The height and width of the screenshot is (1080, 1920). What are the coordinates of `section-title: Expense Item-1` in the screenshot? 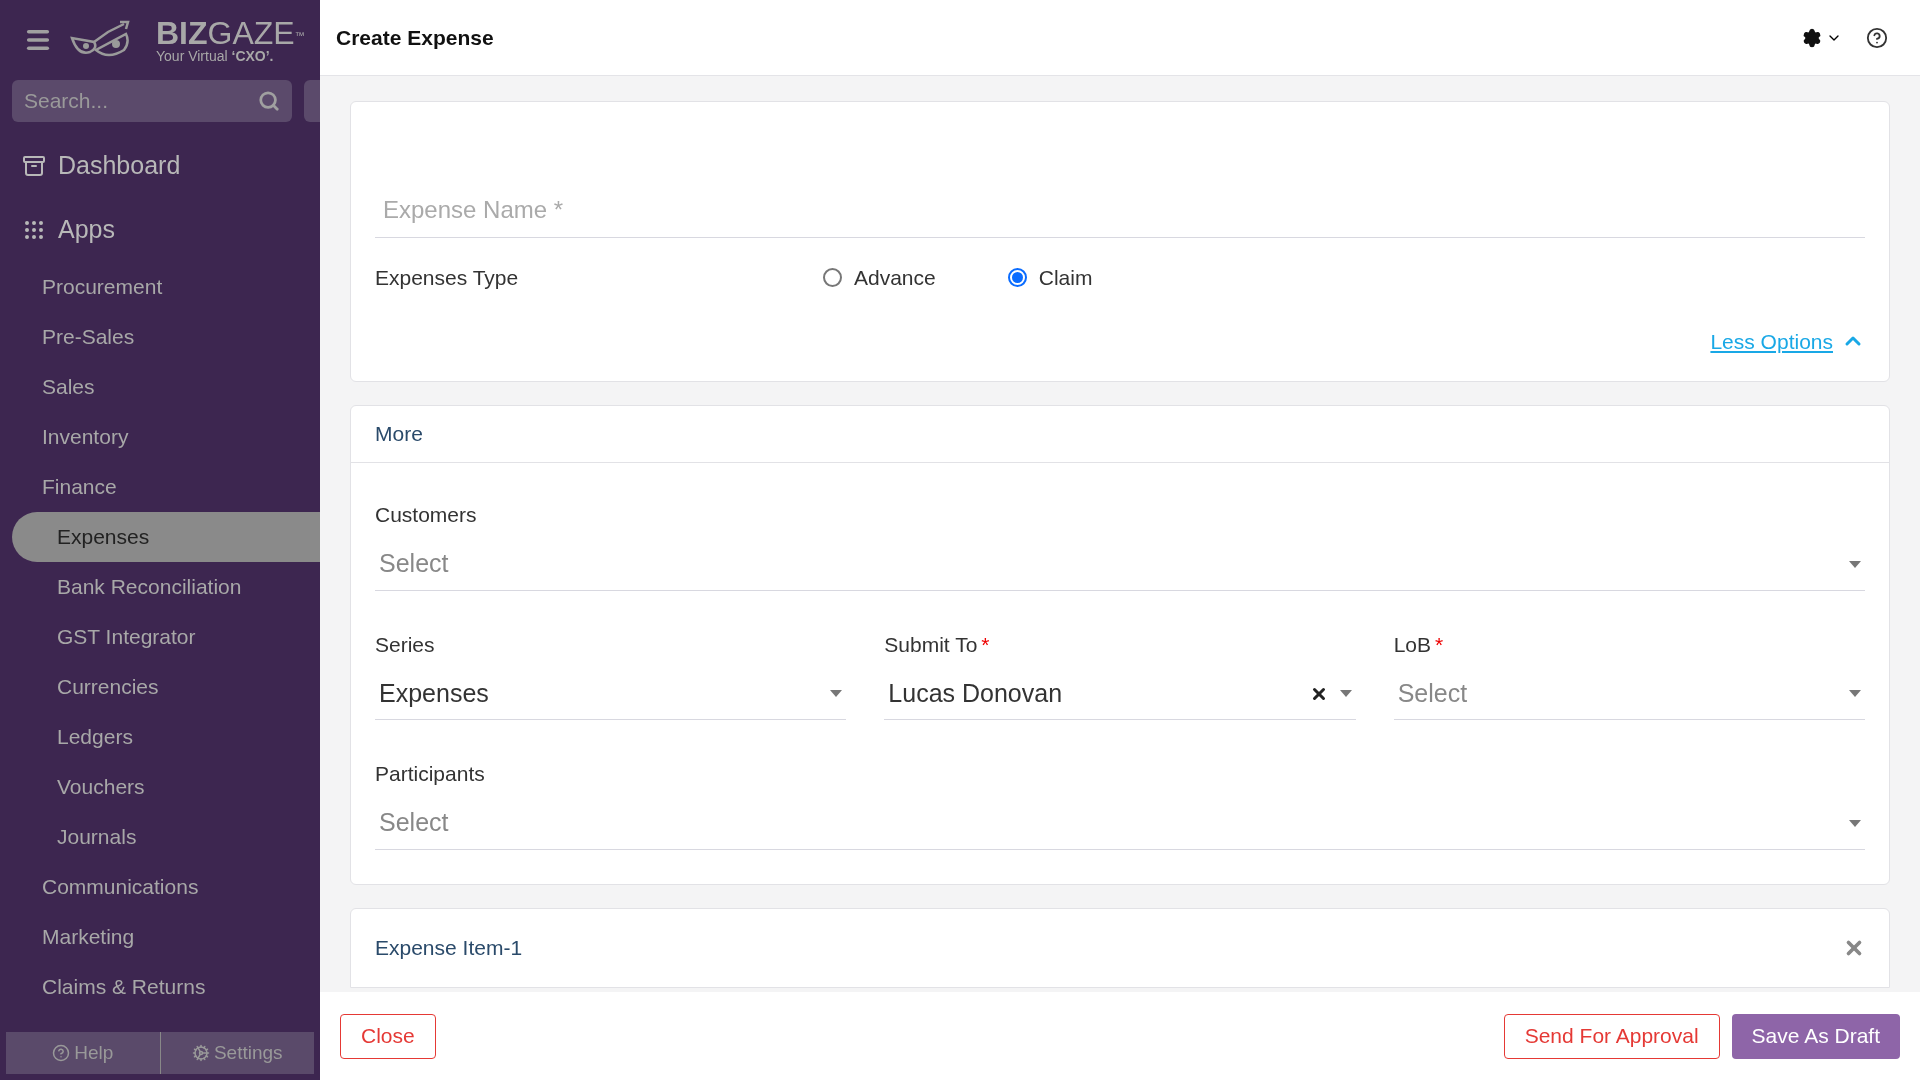 It's located at (449, 947).